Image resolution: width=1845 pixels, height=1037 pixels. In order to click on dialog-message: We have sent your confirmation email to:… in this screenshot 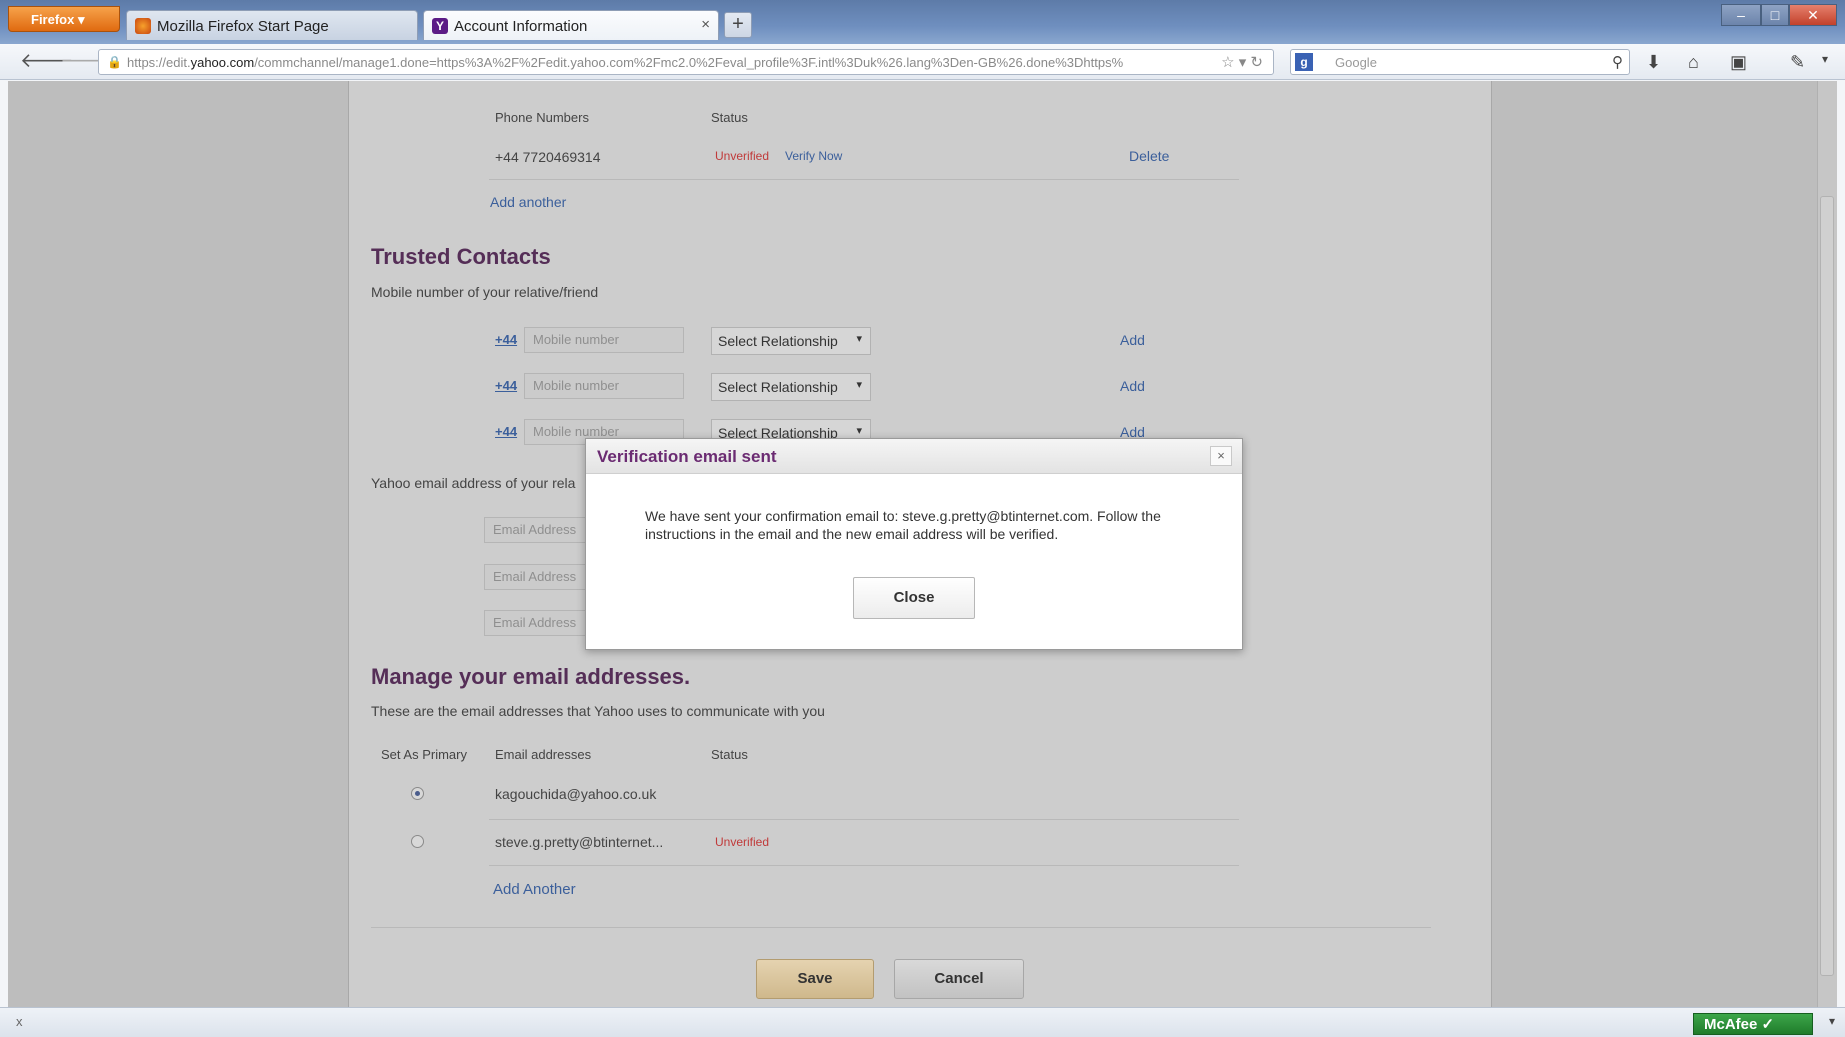, I will do `click(903, 525)`.